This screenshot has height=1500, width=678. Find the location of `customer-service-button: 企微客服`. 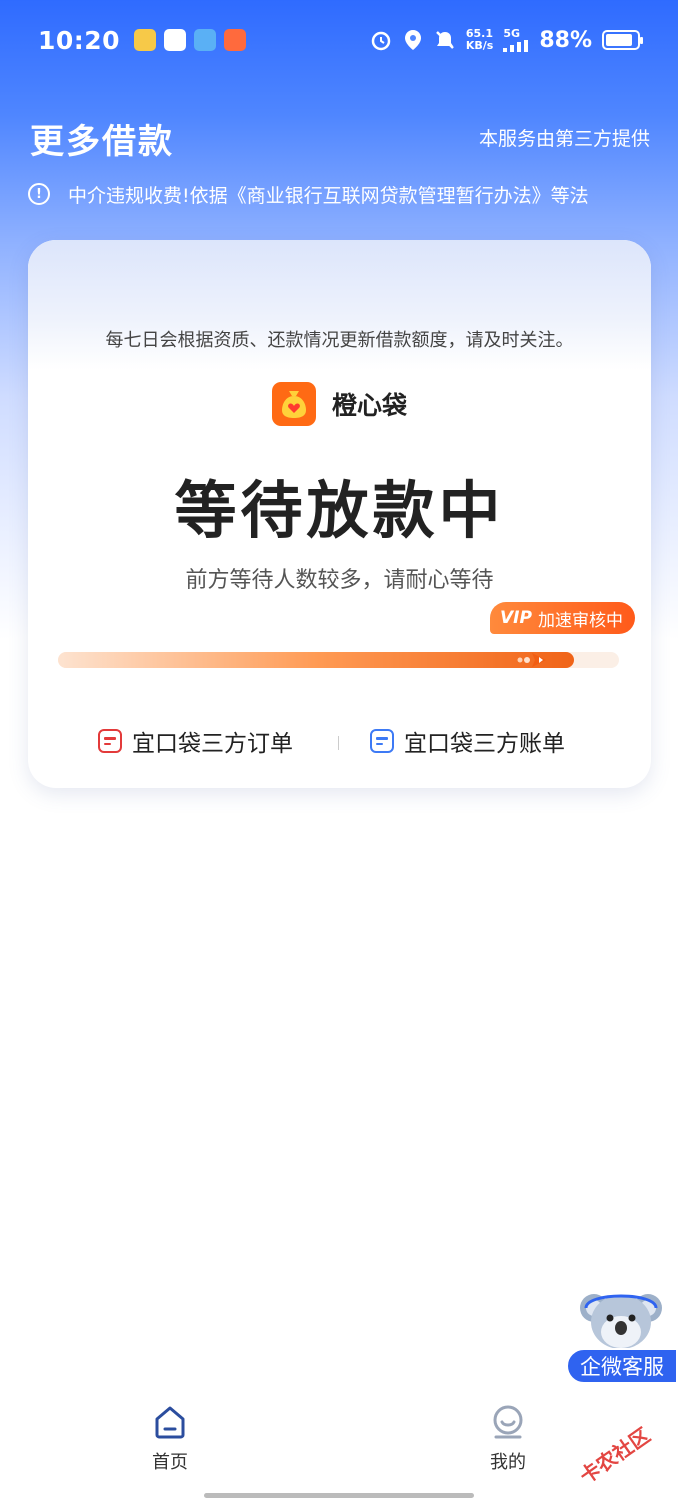

customer-service-button: 企微客服 is located at coordinates (622, 1366).